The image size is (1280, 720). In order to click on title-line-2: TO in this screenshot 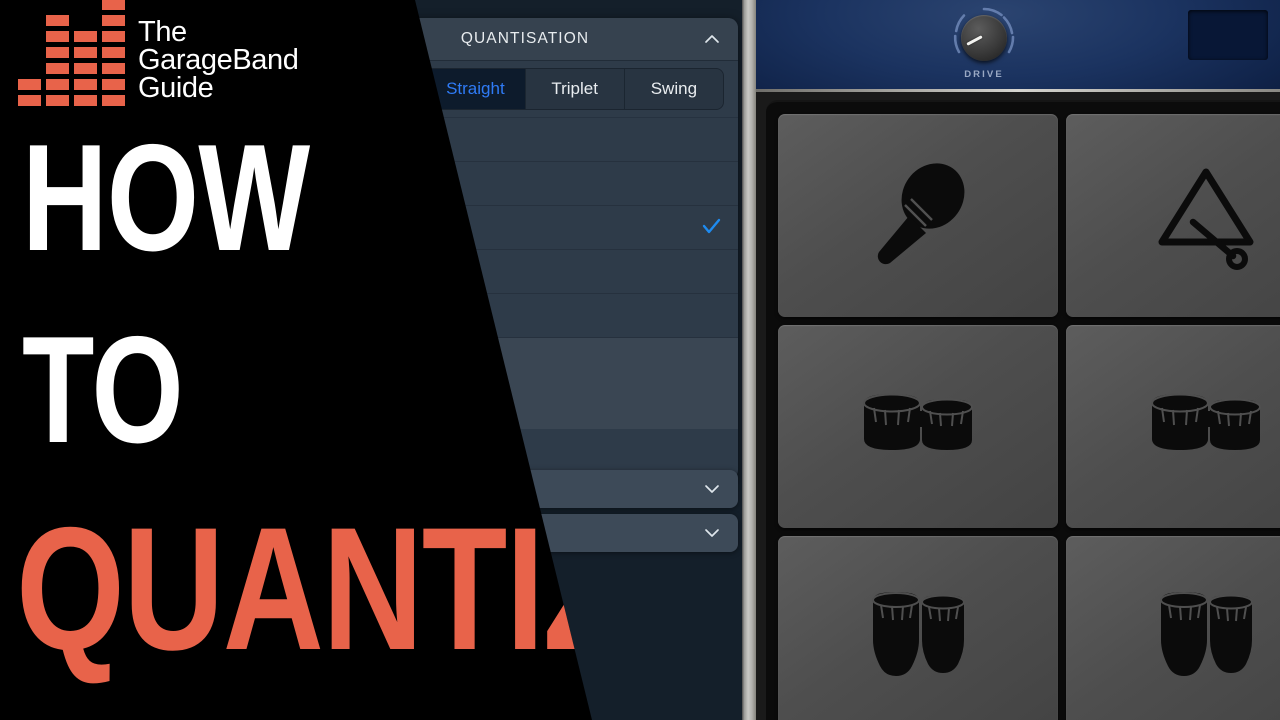, I will do `click(103, 390)`.